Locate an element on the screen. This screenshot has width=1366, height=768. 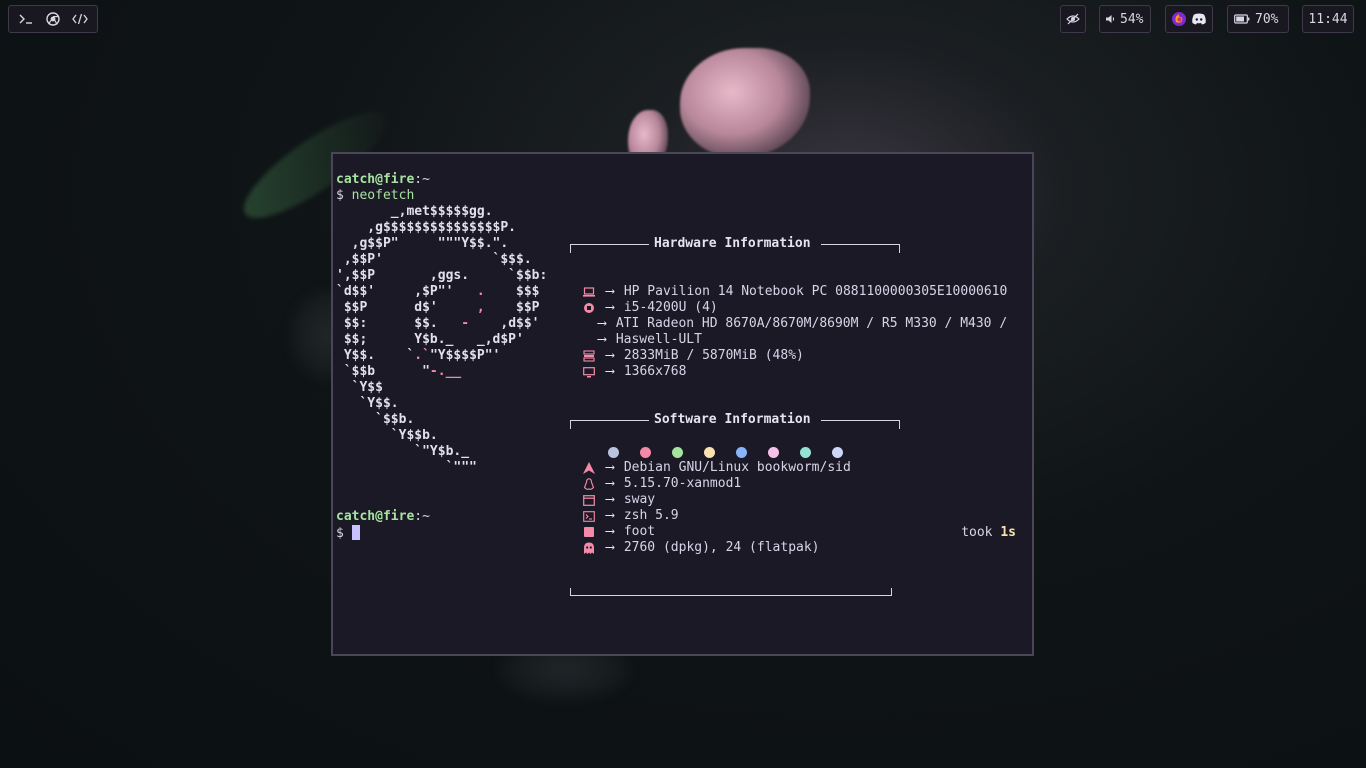
volume-widget: 54% is located at coordinates (1125, 19).